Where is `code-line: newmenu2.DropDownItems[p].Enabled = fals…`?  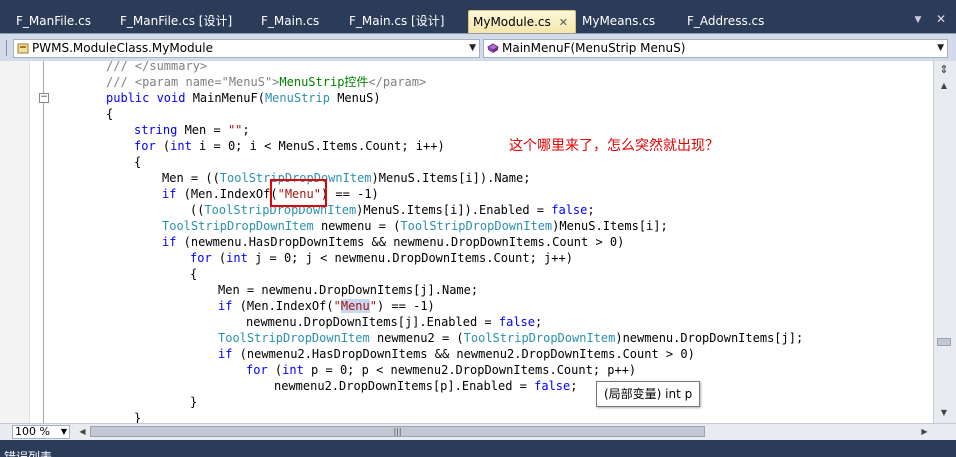 code-line: newmenu2.DropDownItems[p].Enabled = fals… is located at coordinates (426, 386).